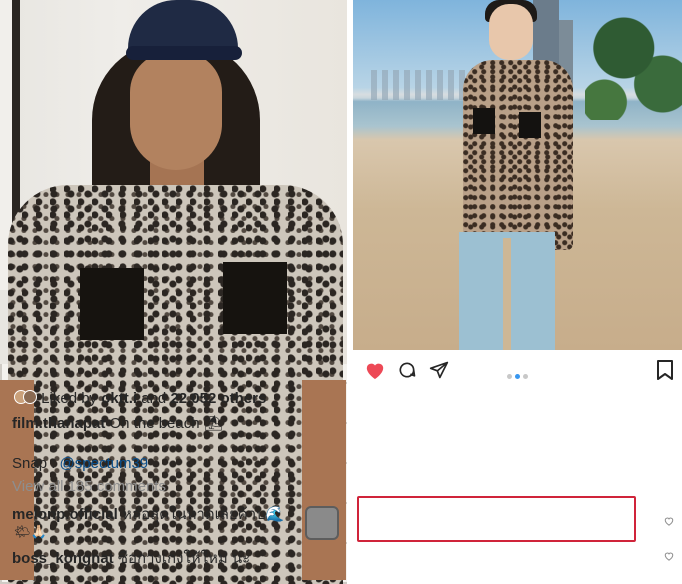 The width and height of the screenshot is (682, 584). What do you see at coordinates (439, 370) in the screenshot?
I see `share-icon` at bounding box center [439, 370].